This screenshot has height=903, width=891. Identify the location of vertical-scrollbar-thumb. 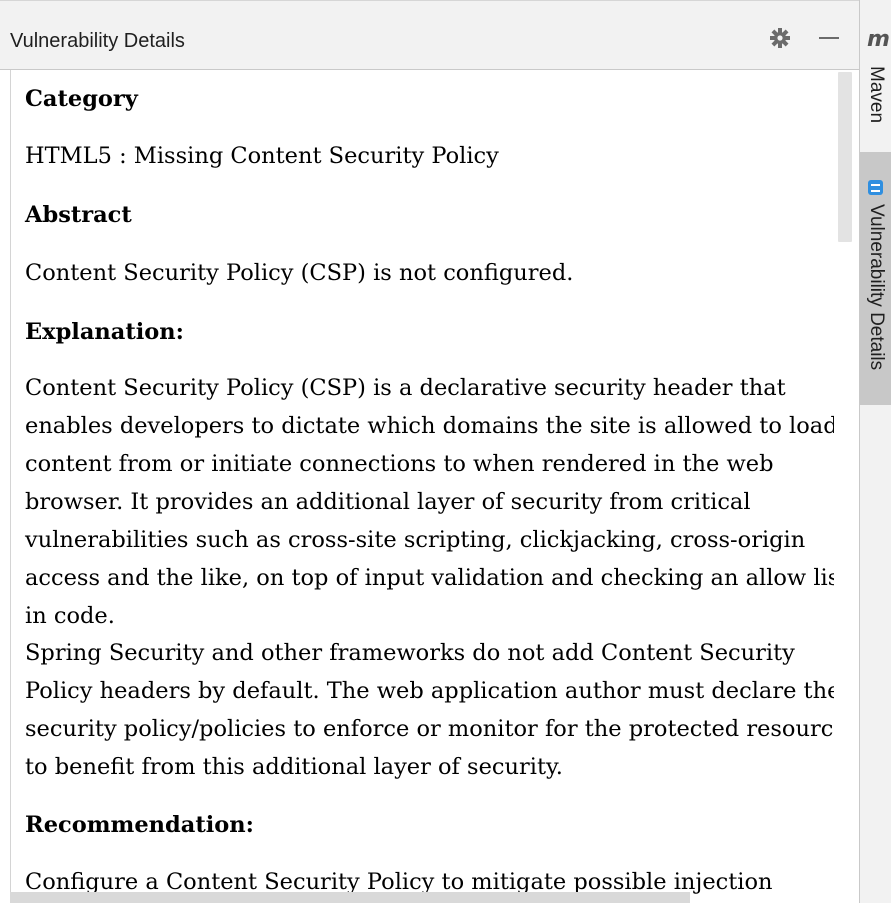
(845, 157).